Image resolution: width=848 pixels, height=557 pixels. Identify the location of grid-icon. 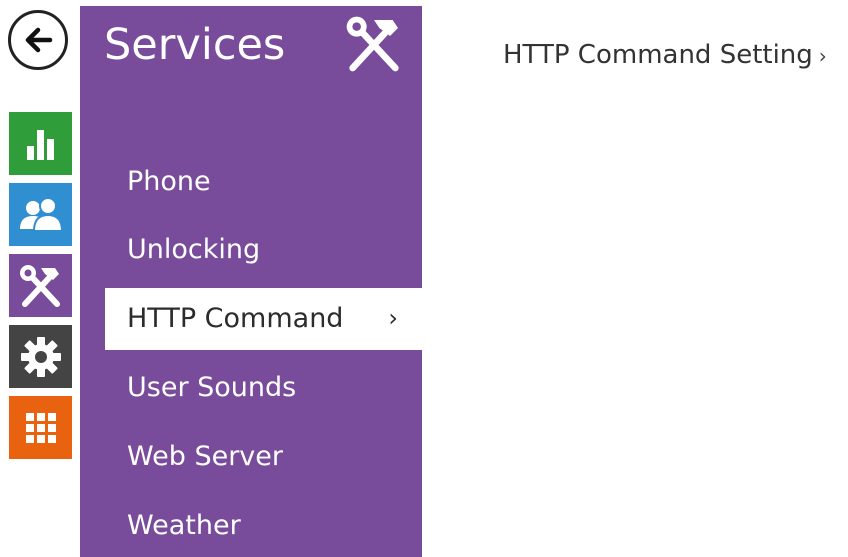
(40, 427).